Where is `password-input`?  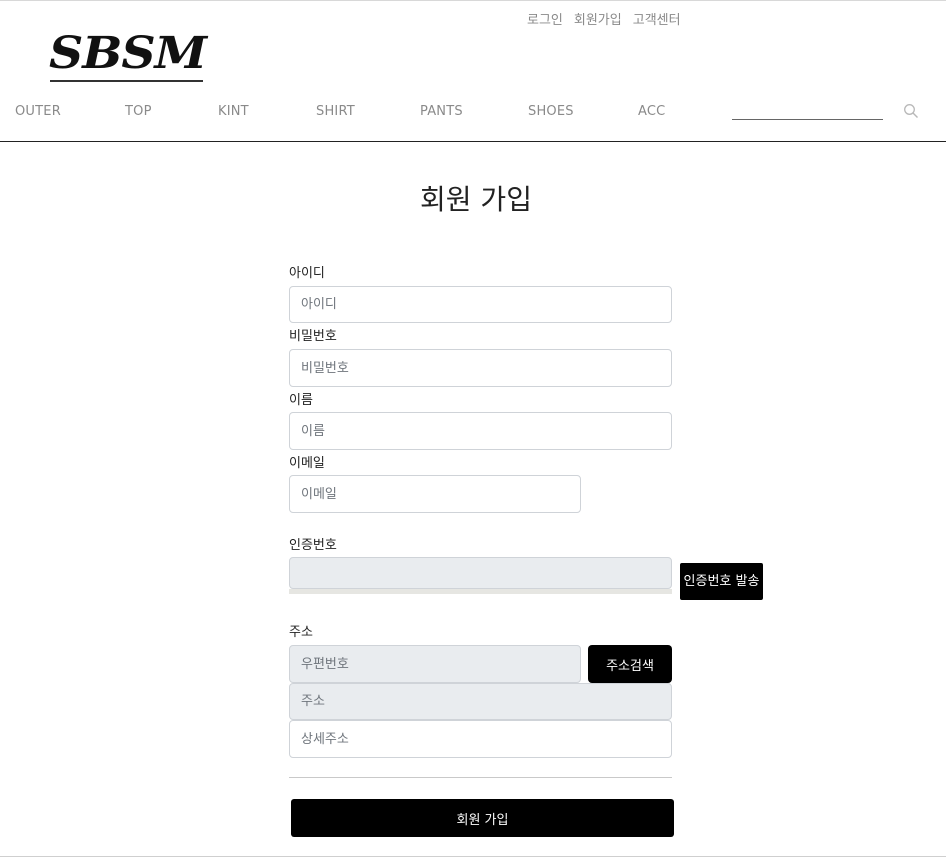
password-input is located at coordinates (480, 368).